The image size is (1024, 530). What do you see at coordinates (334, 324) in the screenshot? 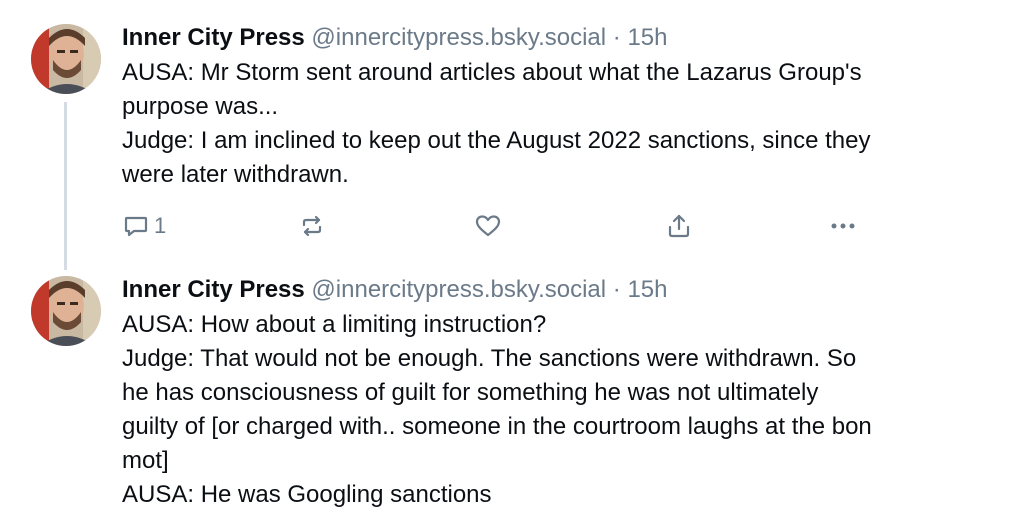
I see `post-text-line: AUSA: How about a limiting instruction?` at bounding box center [334, 324].